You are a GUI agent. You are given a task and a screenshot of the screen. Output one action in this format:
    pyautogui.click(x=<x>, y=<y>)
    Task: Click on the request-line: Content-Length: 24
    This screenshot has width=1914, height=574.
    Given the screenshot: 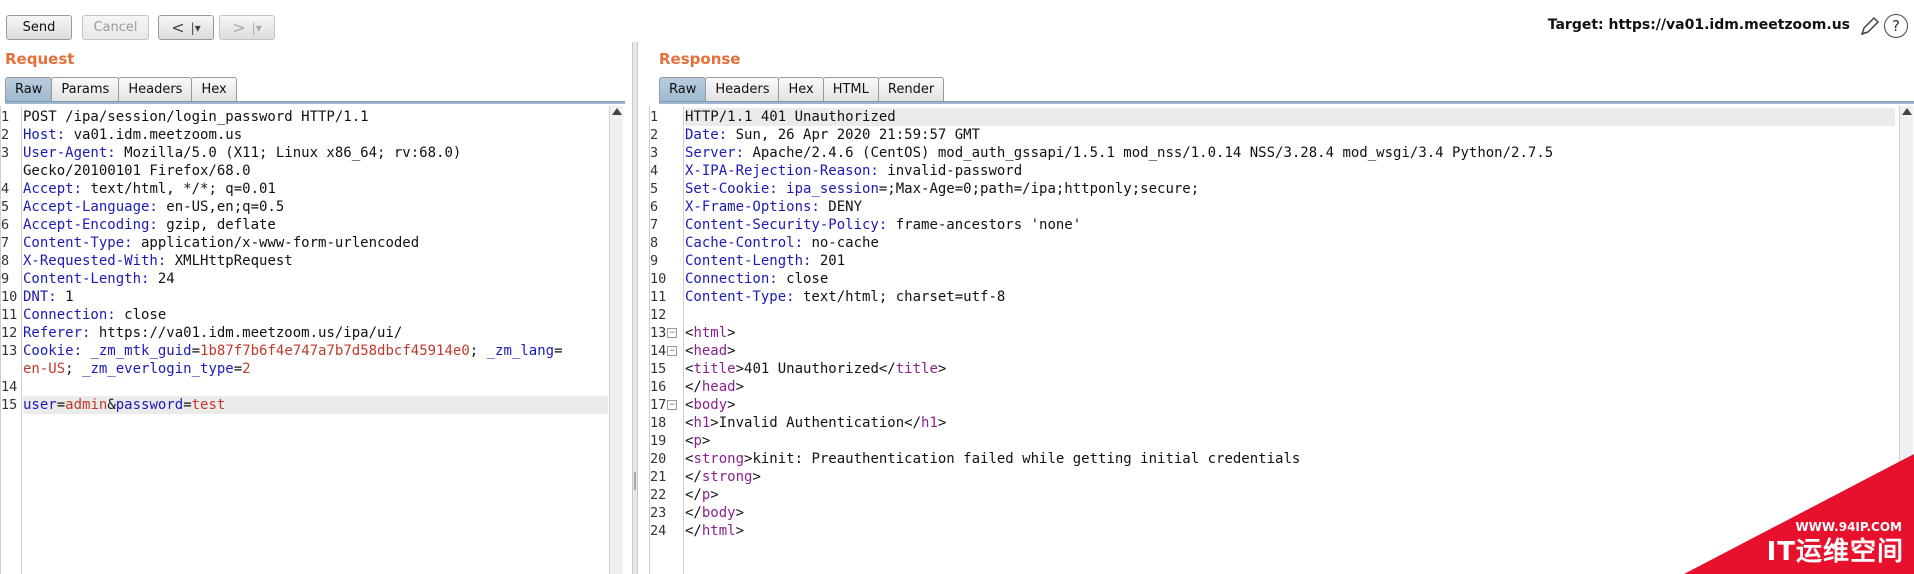 What is the action you would take?
    pyautogui.click(x=315, y=279)
    